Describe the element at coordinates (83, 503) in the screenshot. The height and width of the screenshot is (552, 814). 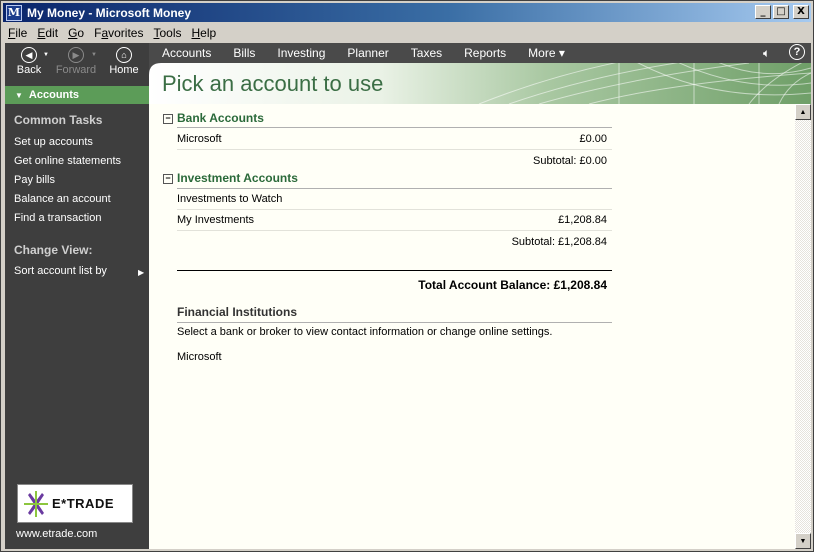
I see `etrade-brand-text: E*TRADE` at that location.